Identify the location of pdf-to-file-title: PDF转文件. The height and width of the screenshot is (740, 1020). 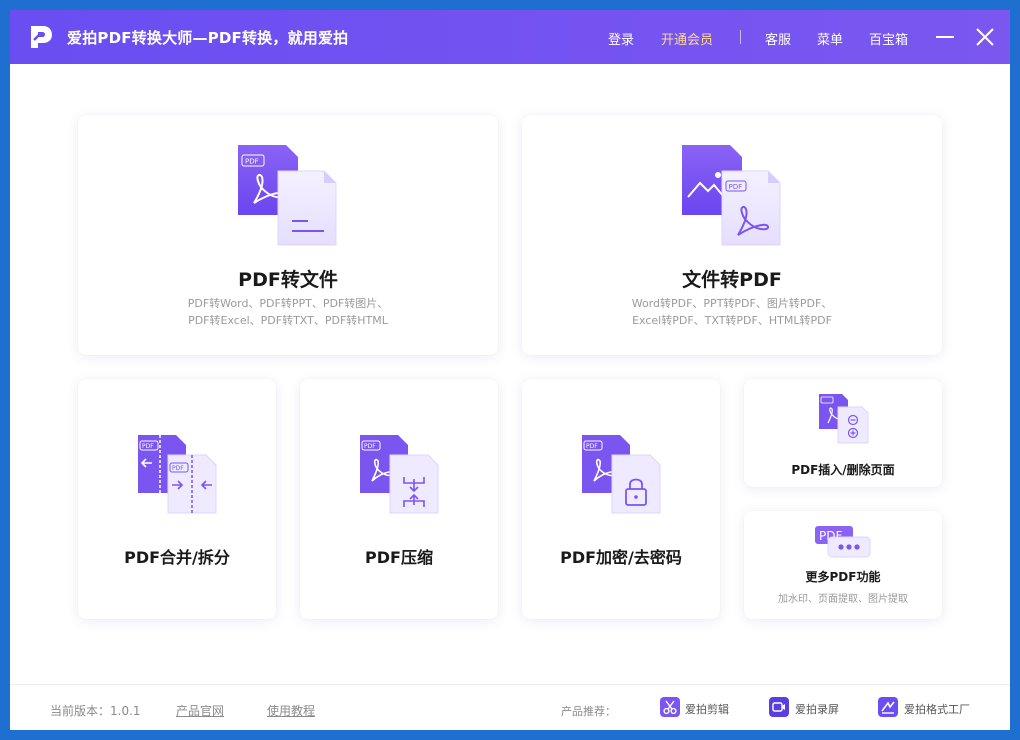
(288, 280).